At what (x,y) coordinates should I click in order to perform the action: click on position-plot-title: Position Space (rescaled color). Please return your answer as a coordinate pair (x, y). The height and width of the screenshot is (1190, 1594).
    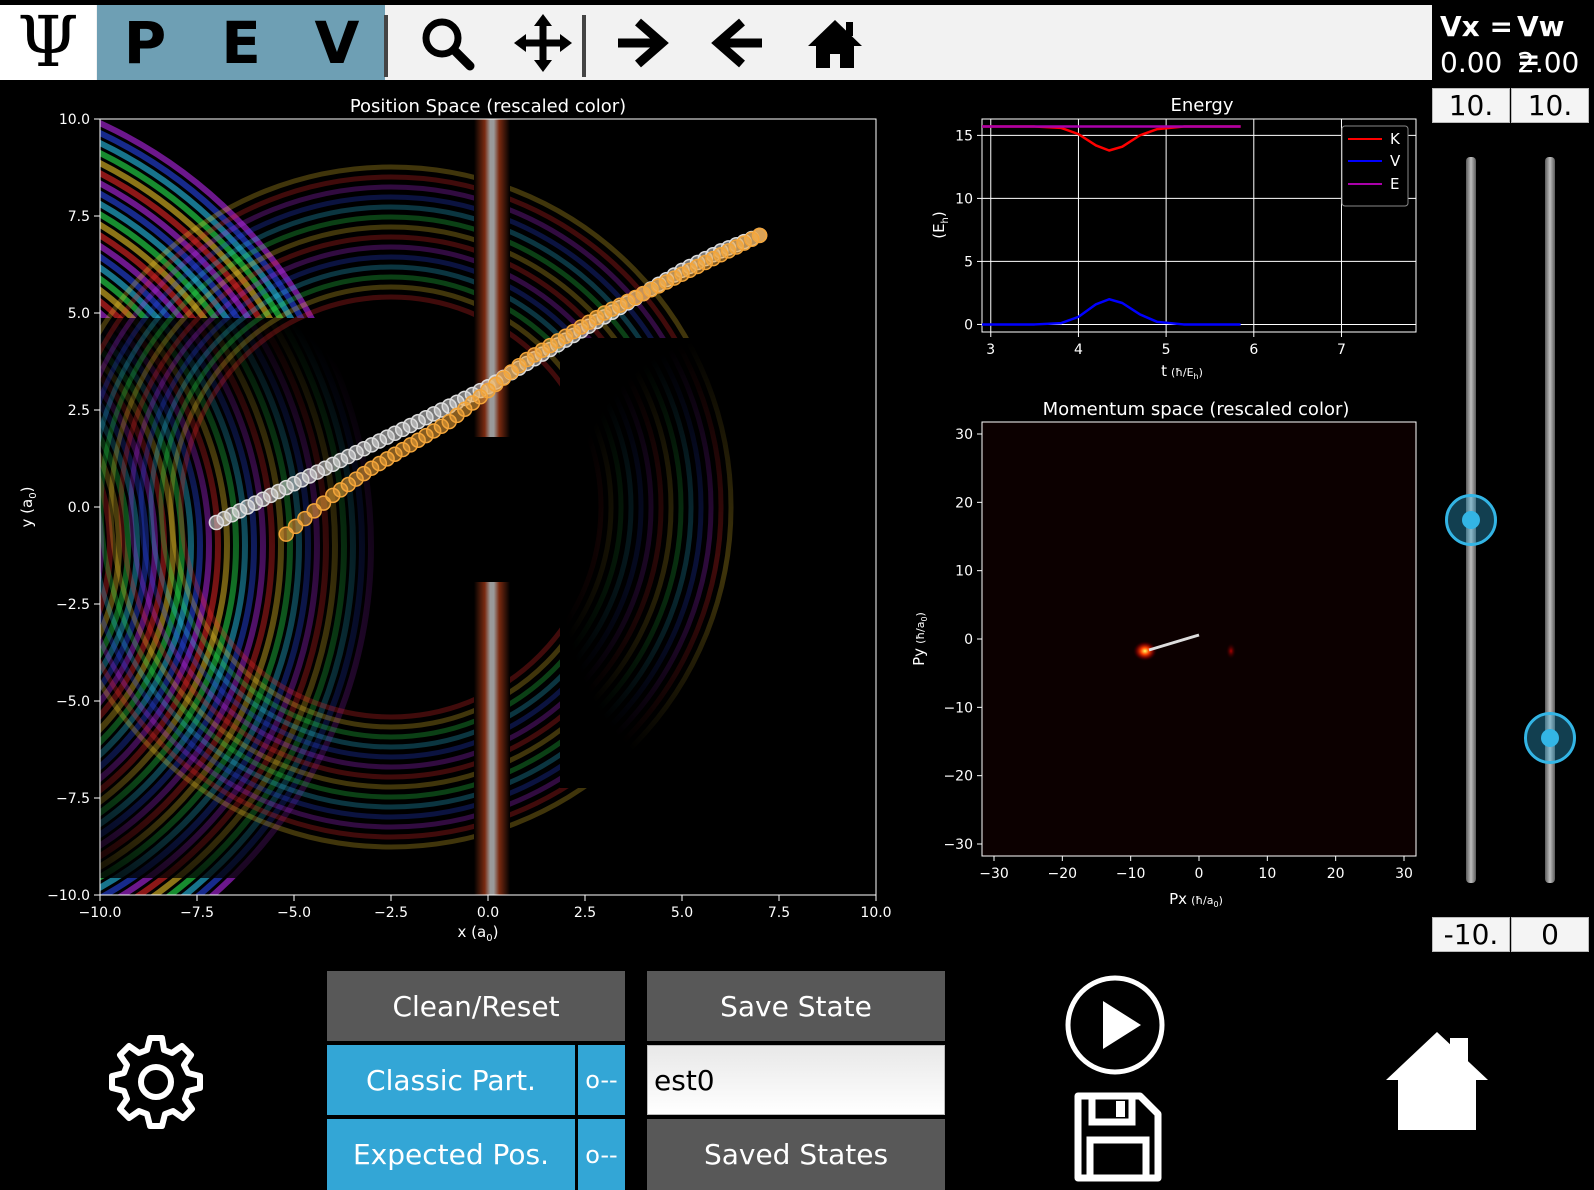
    Looking at the image, I should click on (488, 106).